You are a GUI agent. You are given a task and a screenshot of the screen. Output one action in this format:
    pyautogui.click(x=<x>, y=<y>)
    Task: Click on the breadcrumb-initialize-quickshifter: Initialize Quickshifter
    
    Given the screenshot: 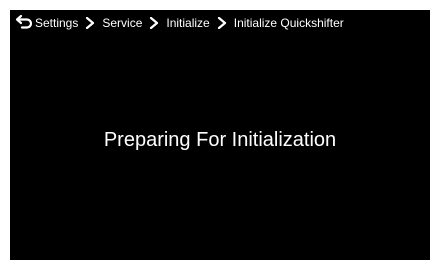 What is the action you would take?
    pyautogui.click(x=288, y=22)
    